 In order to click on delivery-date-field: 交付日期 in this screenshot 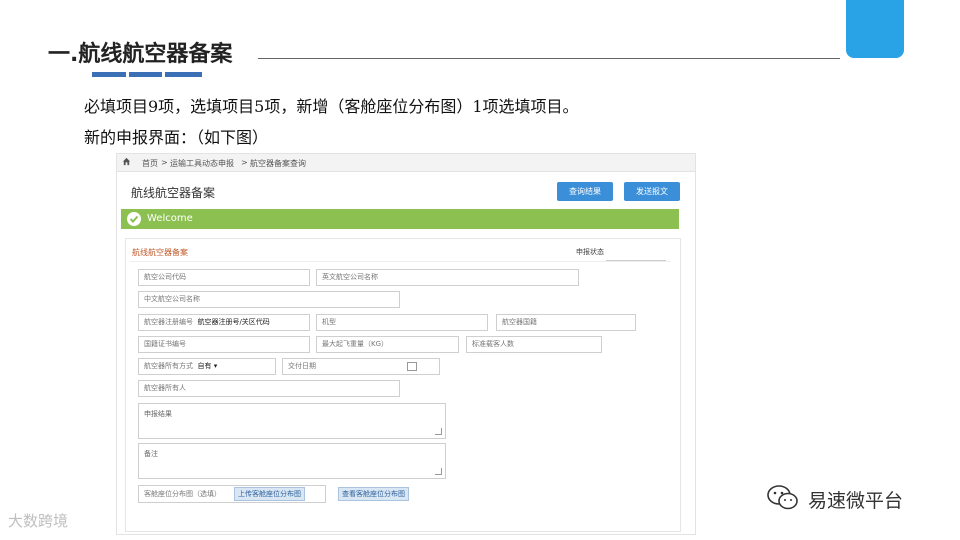, I will do `click(361, 366)`.